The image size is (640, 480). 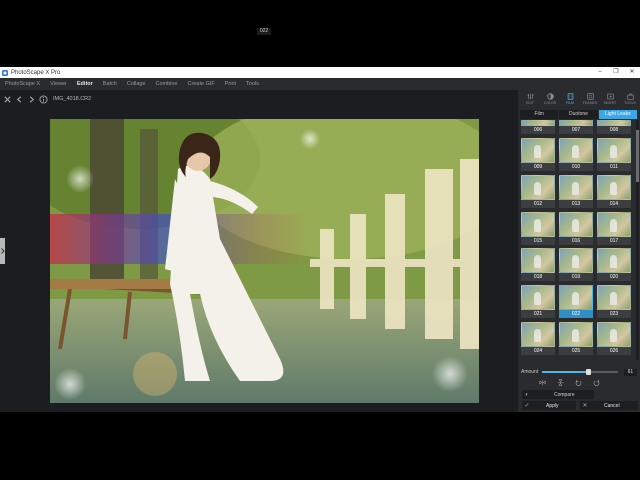 I want to click on filter-thumbnail: 016, so click(x=576, y=228).